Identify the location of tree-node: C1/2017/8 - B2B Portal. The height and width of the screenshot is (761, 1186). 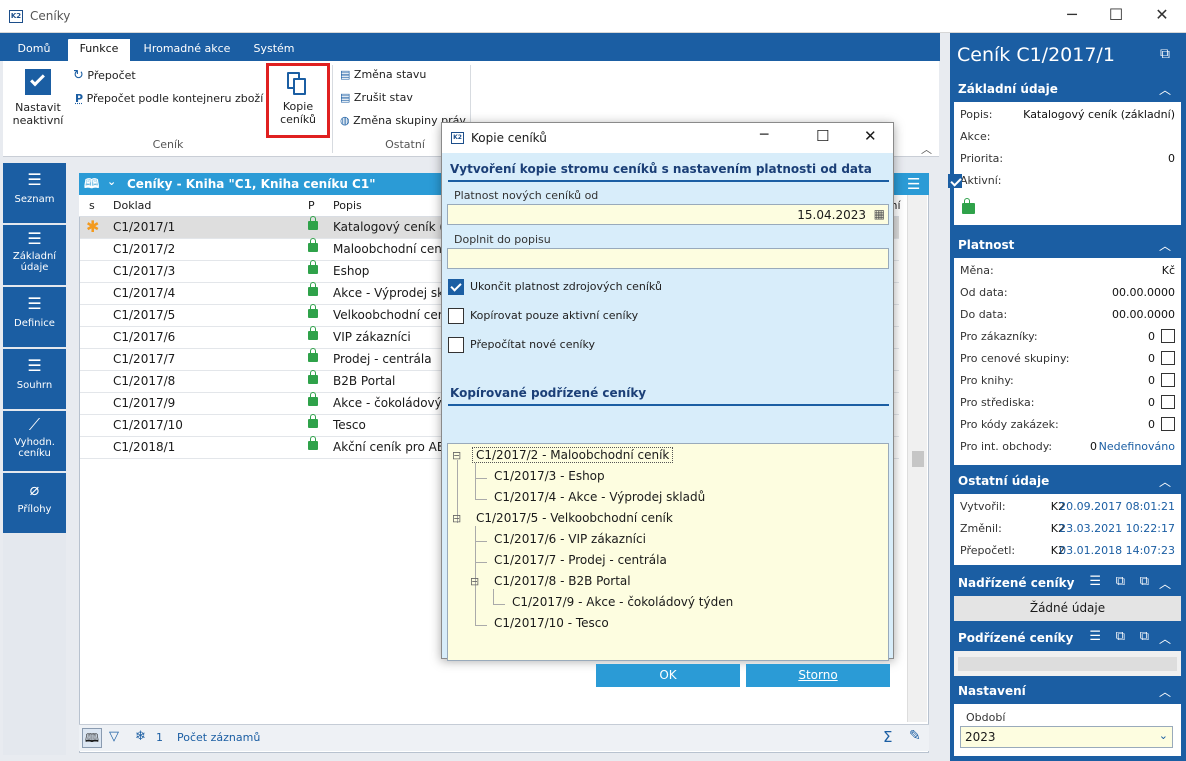
(562, 581).